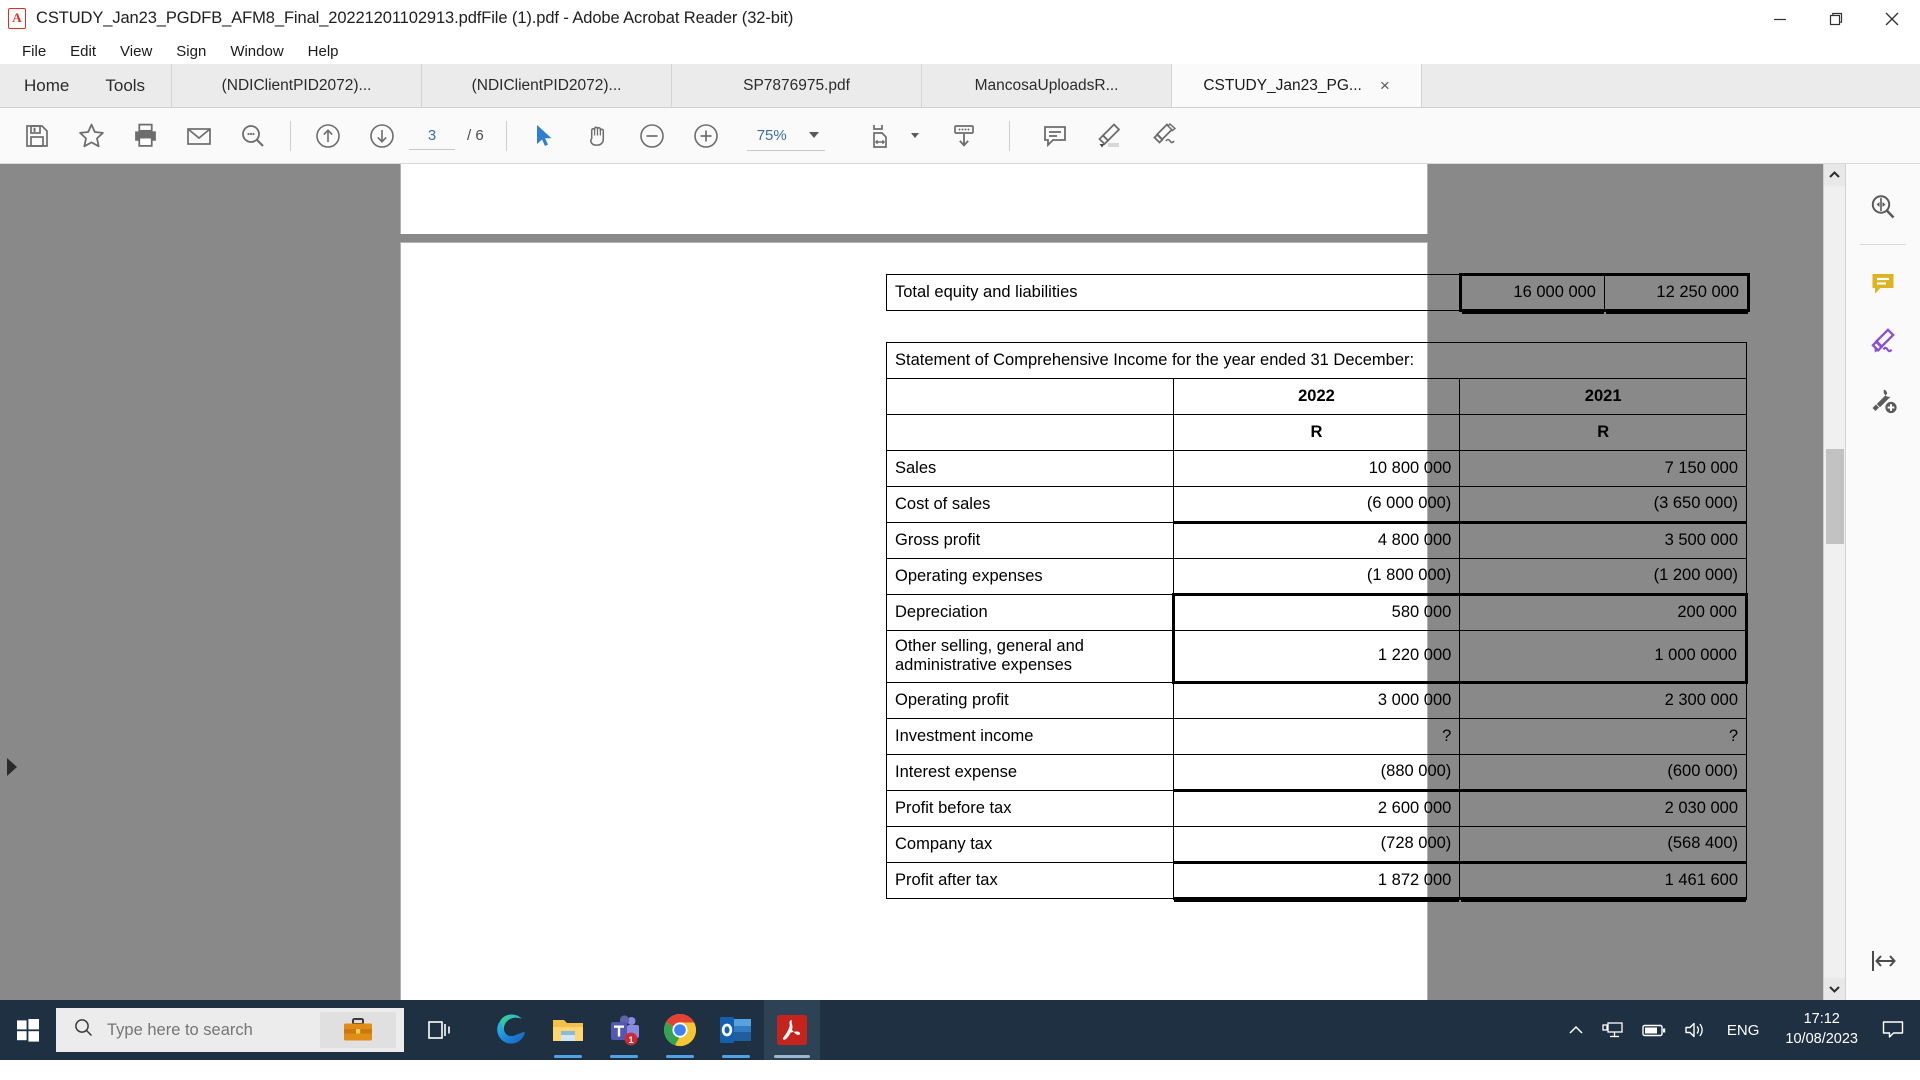  Describe the element at coordinates (145, 136) in the screenshot. I see `print-icon` at that location.